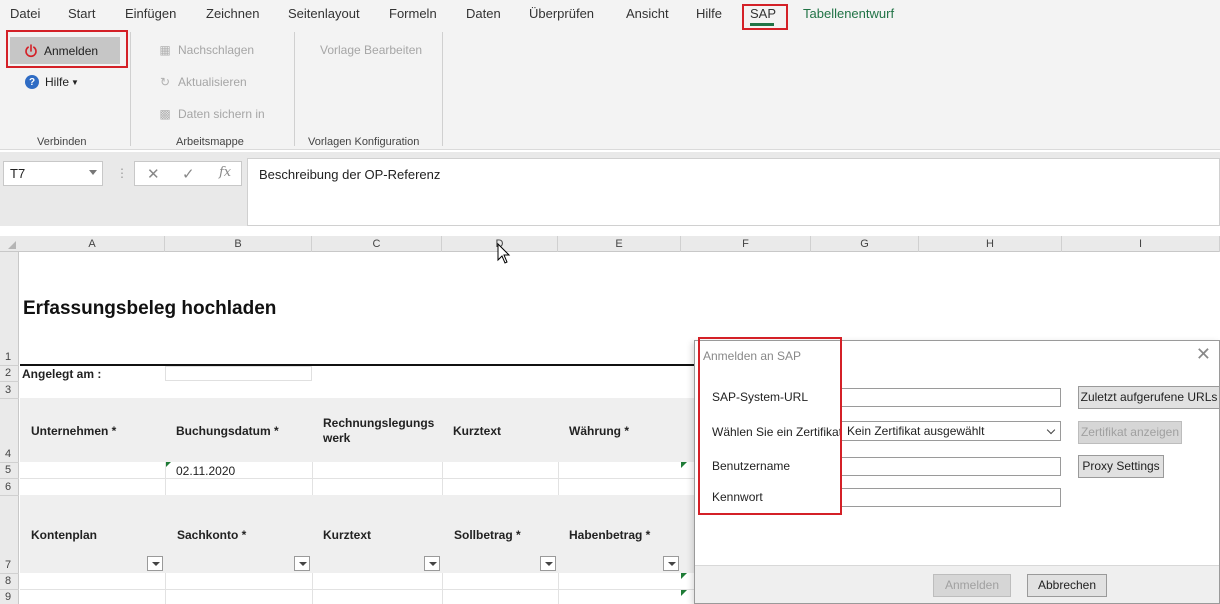 The height and width of the screenshot is (604, 1220). What do you see at coordinates (227, 431) in the screenshot?
I see `col-header-buchungsdatum: Buchungsdatum *` at bounding box center [227, 431].